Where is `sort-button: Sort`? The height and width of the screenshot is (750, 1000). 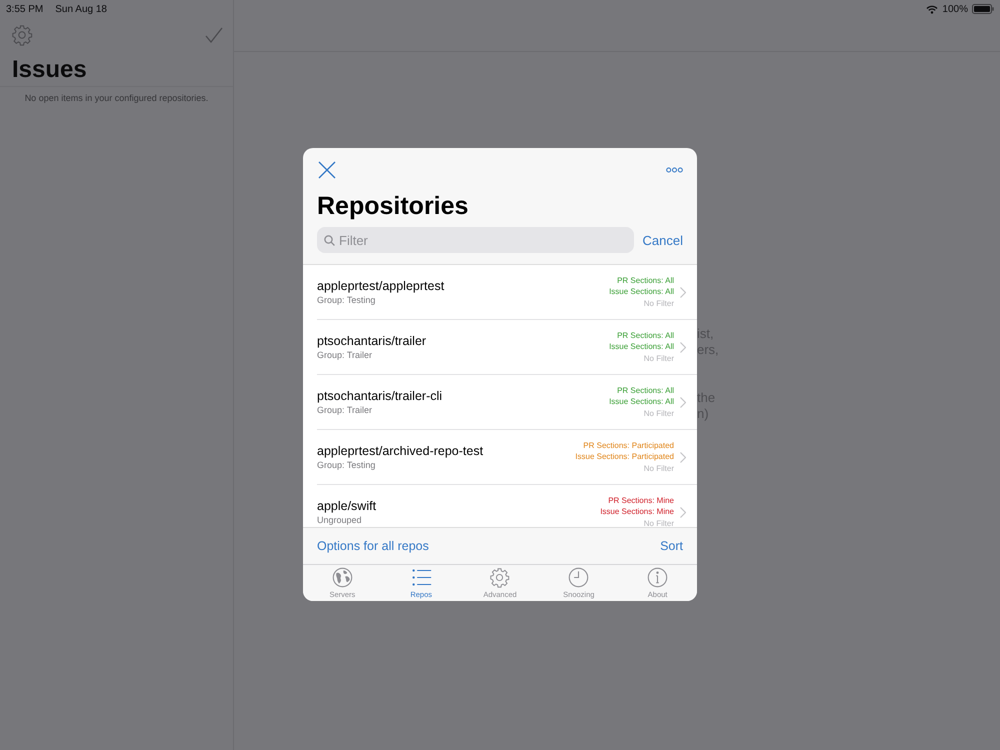
sort-button: Sort is located at coordinates (671, 546).